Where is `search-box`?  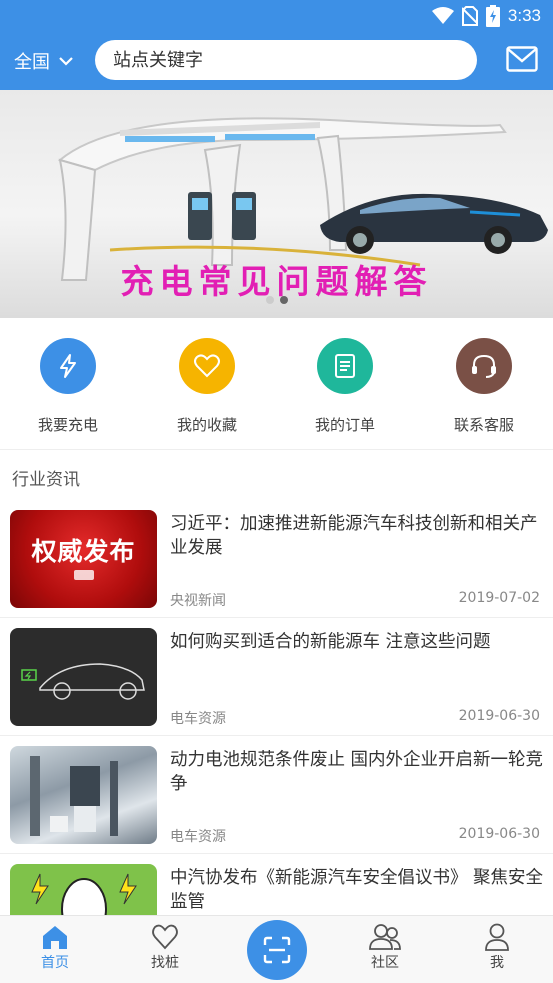
search-box is located at coordinates (286, 60).